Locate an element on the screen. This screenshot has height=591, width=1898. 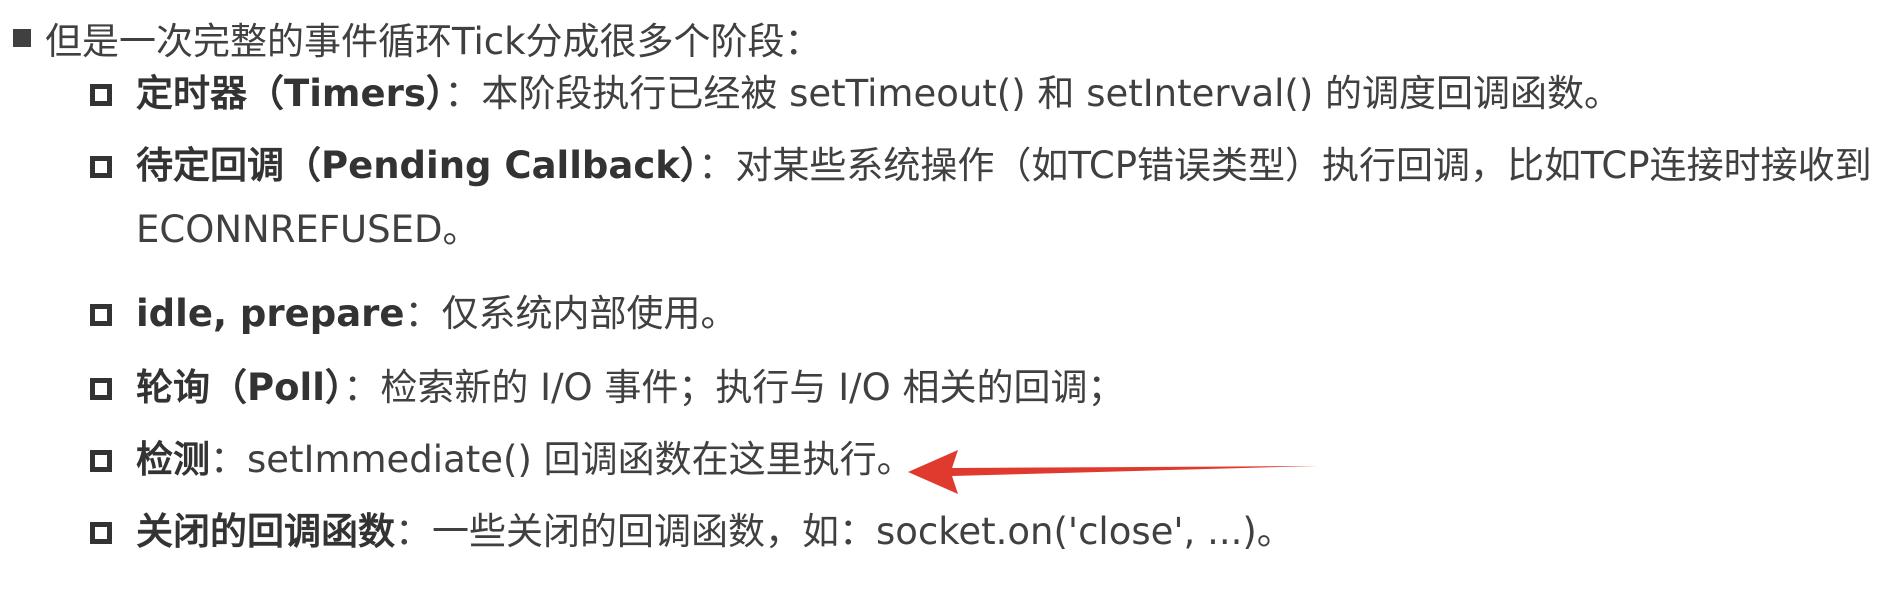
heading-text: 但是一次完整的事件循环Tick分成很多个阶段： is located at coordinates (433, 41).